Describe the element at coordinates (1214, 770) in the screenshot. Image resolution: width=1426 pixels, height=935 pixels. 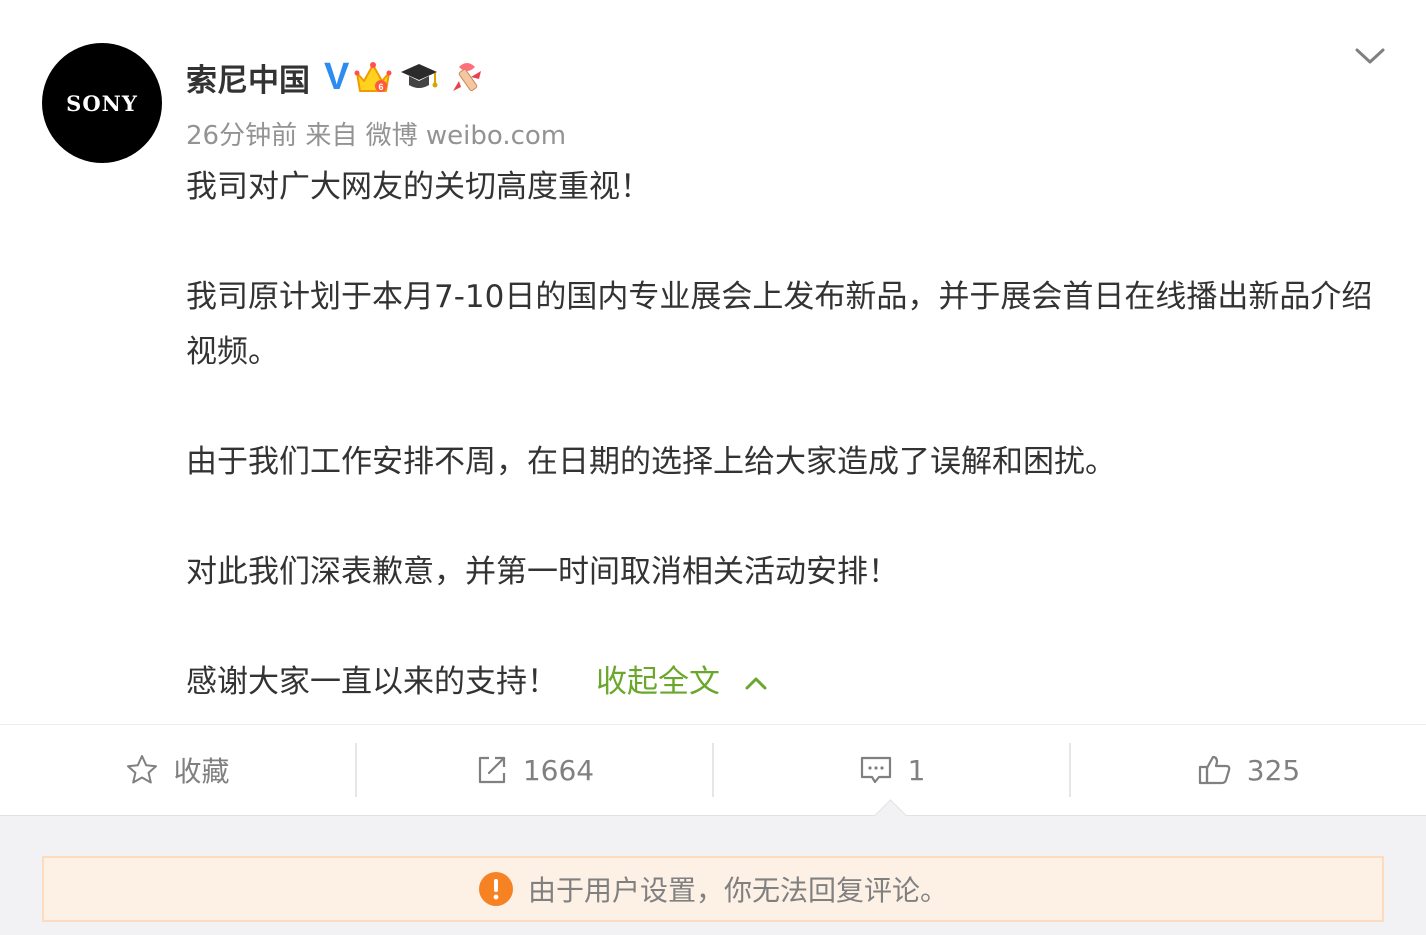
I see `thumbs-up-icon` at that location.